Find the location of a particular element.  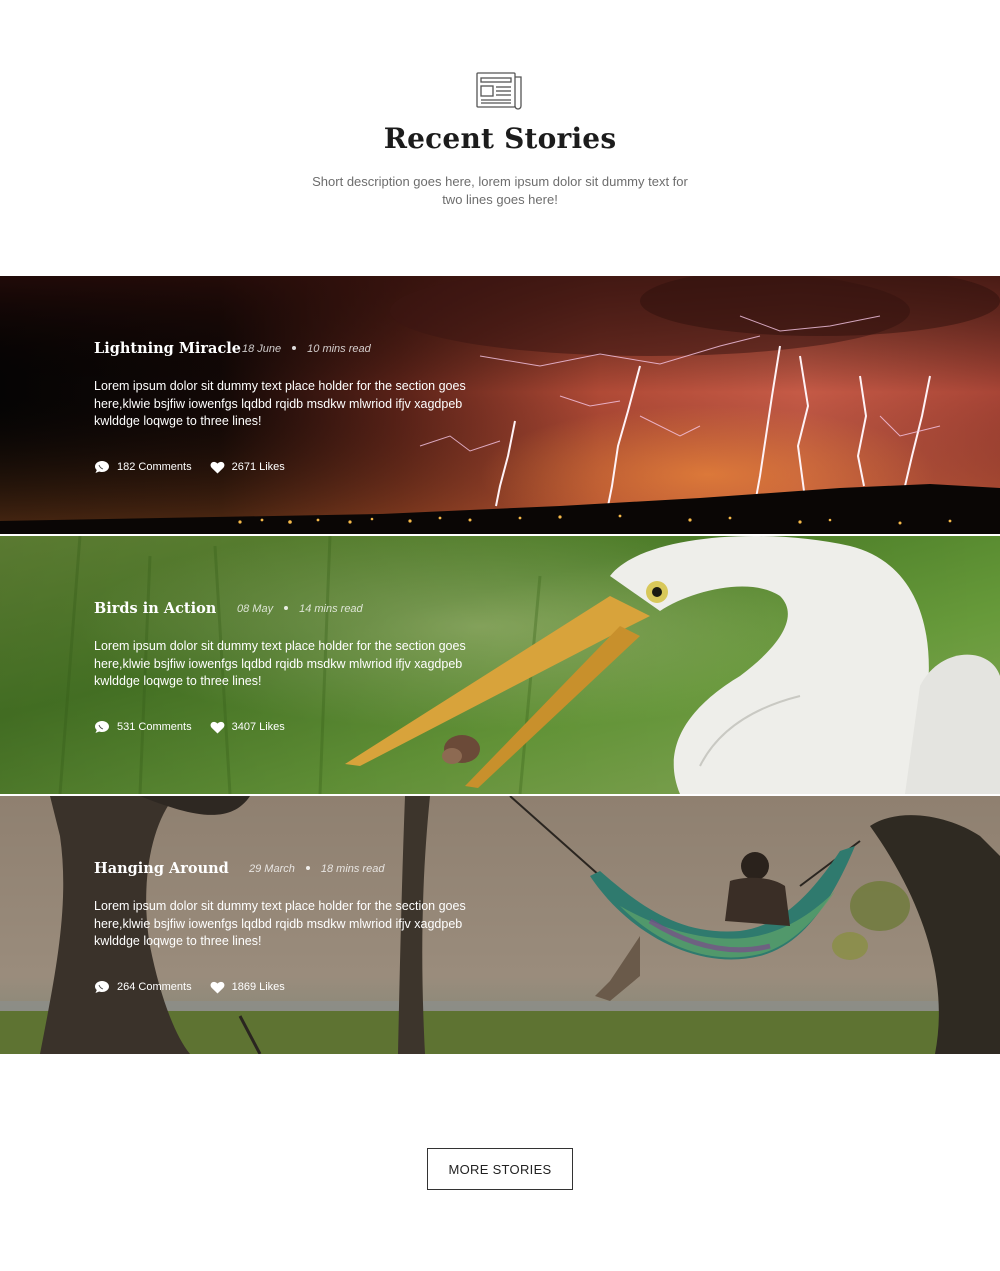

likes-count: 2671 Likes is located at coordinates (258, 467).